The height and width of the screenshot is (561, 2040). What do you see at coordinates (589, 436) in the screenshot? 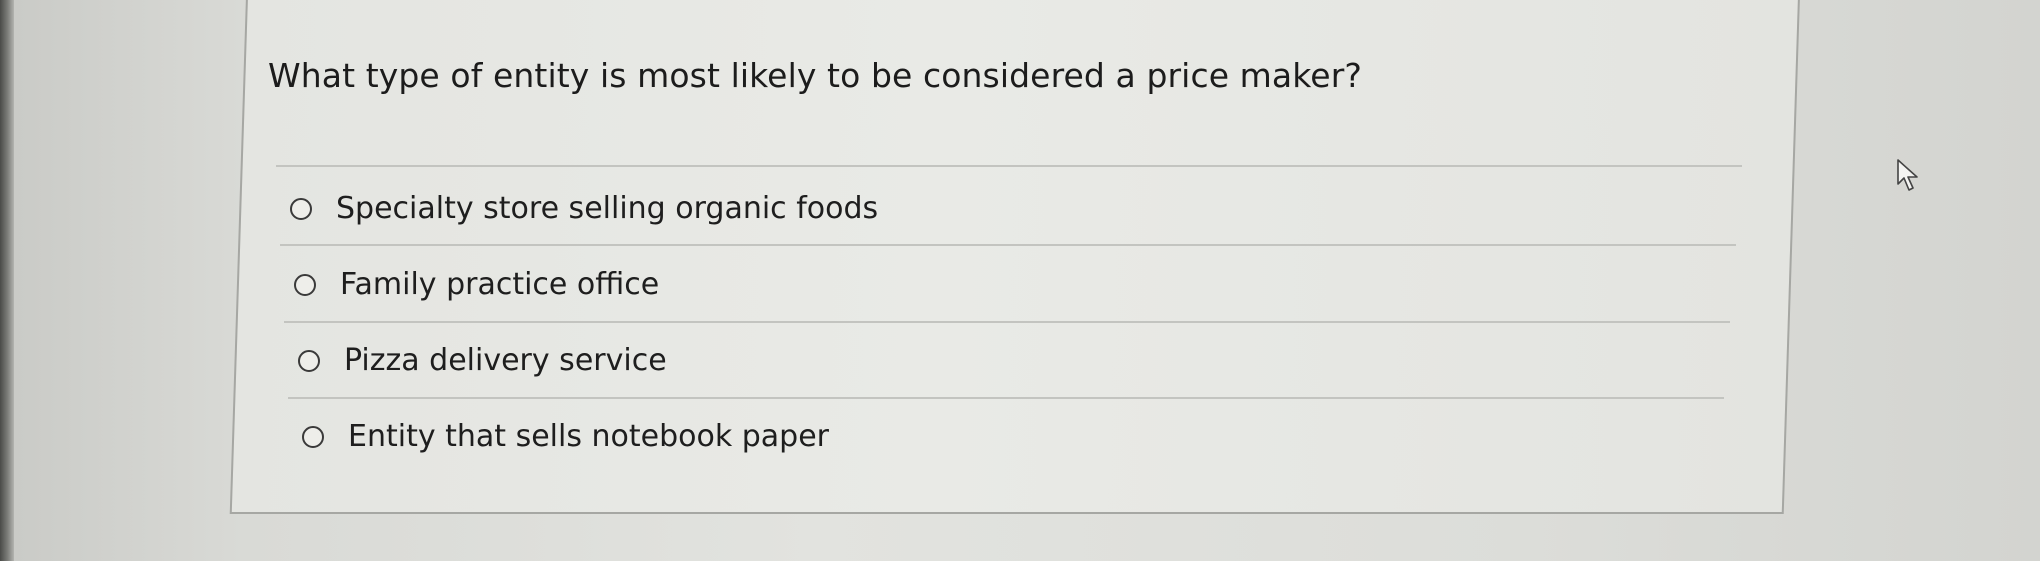
I see `answer-option-label: Entity that sells notebook paper` at bounding box center [589, 436].